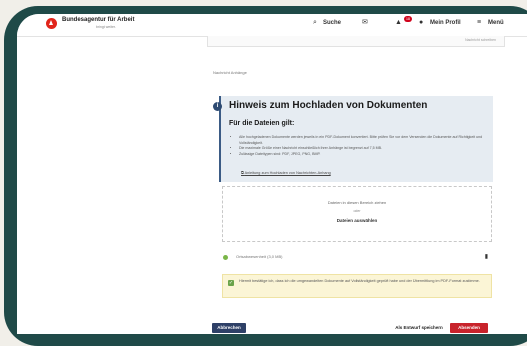 The image size is (527, 346). What do you see at coordinates (357, 211) in the screenshot?
I see `dropzone-or: oder` at bounding box center [357, 211].